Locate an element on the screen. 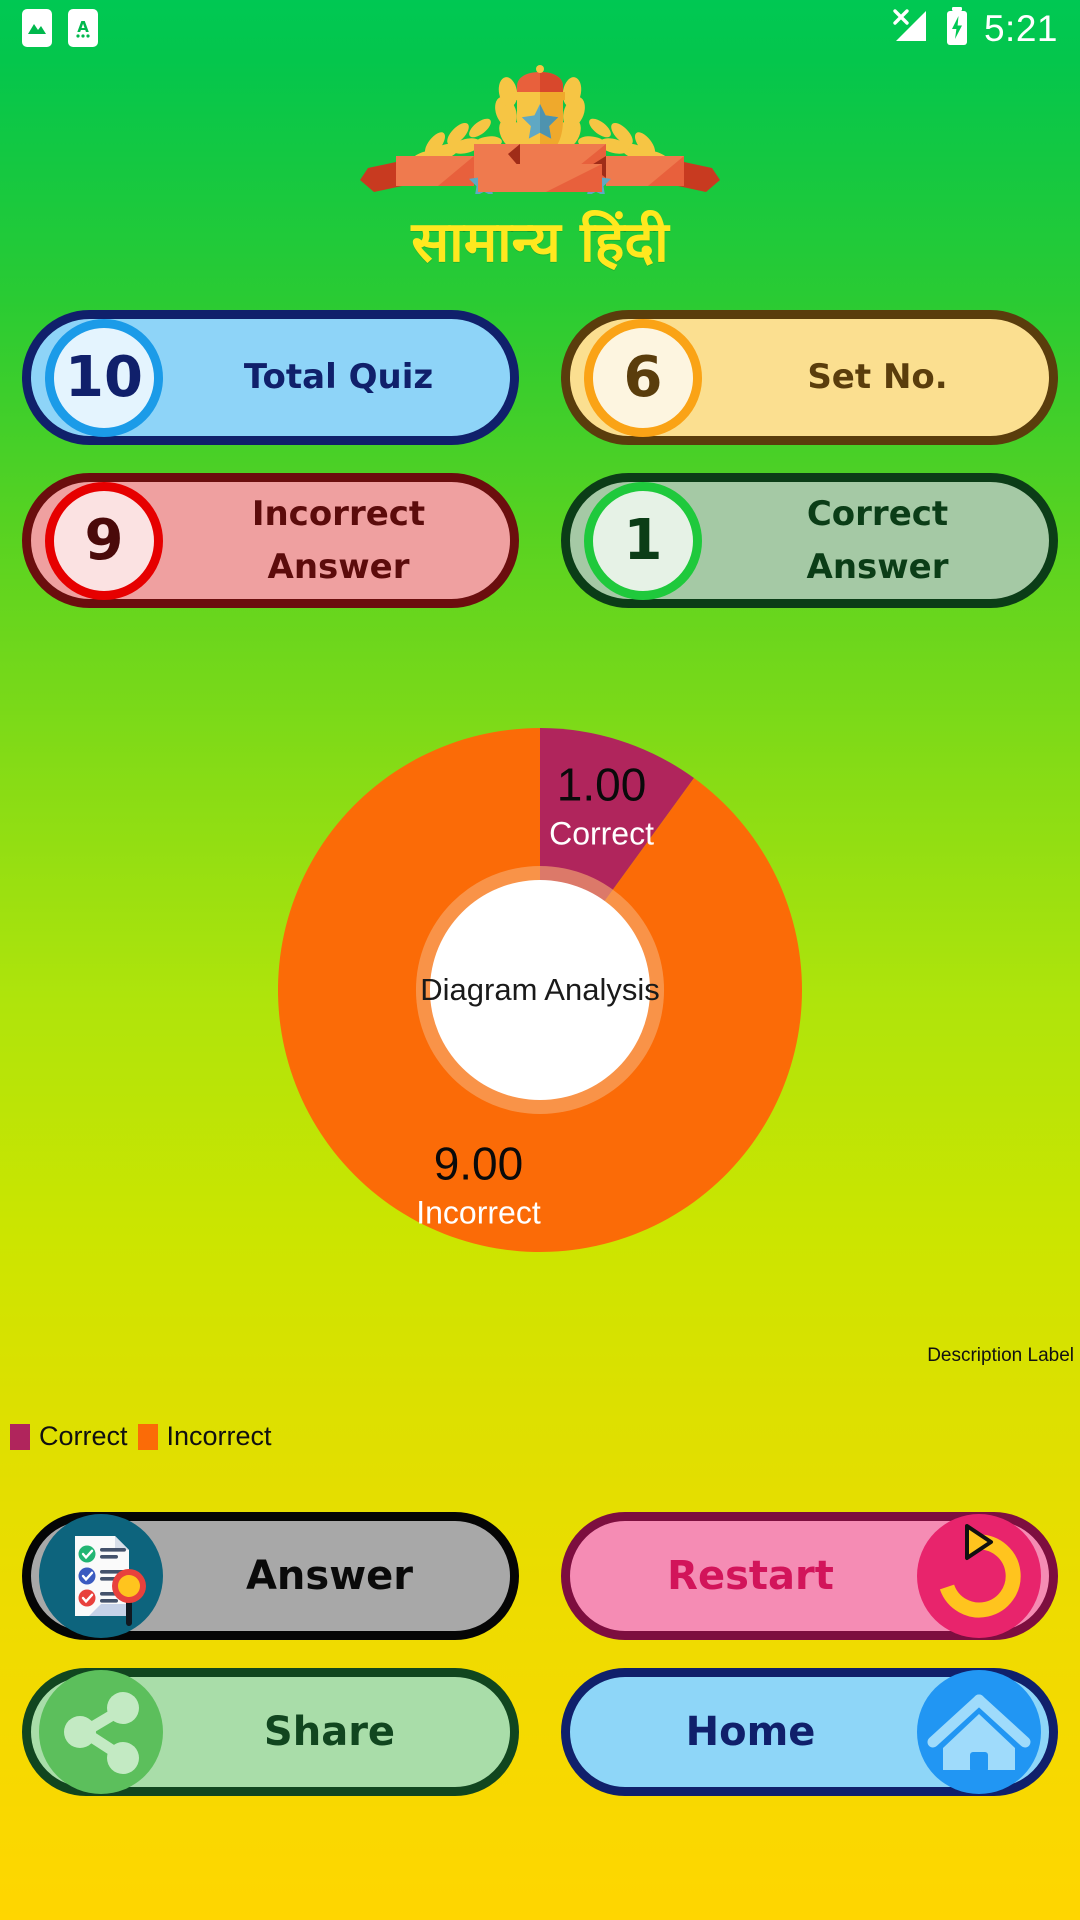 This screenshot has width=1080, height=1920. set-no-label: Set No. is located at coordinates (877, 377).